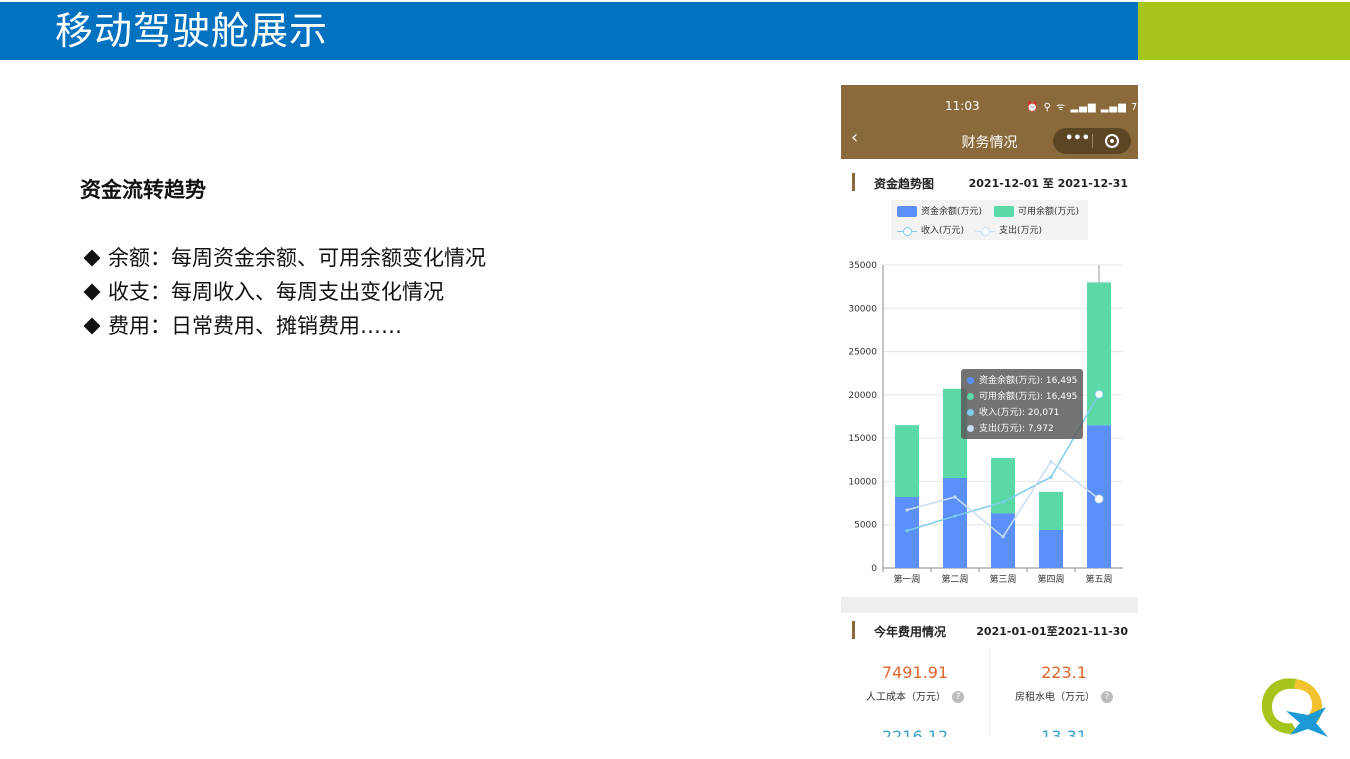 The image size is (1350, 759). Describe the element at coordinates (1064, 695) in the screenshot. I see `metric-label: 房租水电（万元）?` at that location.